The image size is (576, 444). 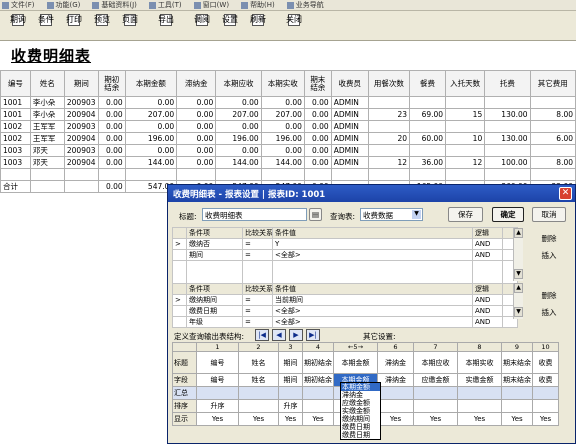 I want to click on save-button: 保存, so click(x=465, y=214).